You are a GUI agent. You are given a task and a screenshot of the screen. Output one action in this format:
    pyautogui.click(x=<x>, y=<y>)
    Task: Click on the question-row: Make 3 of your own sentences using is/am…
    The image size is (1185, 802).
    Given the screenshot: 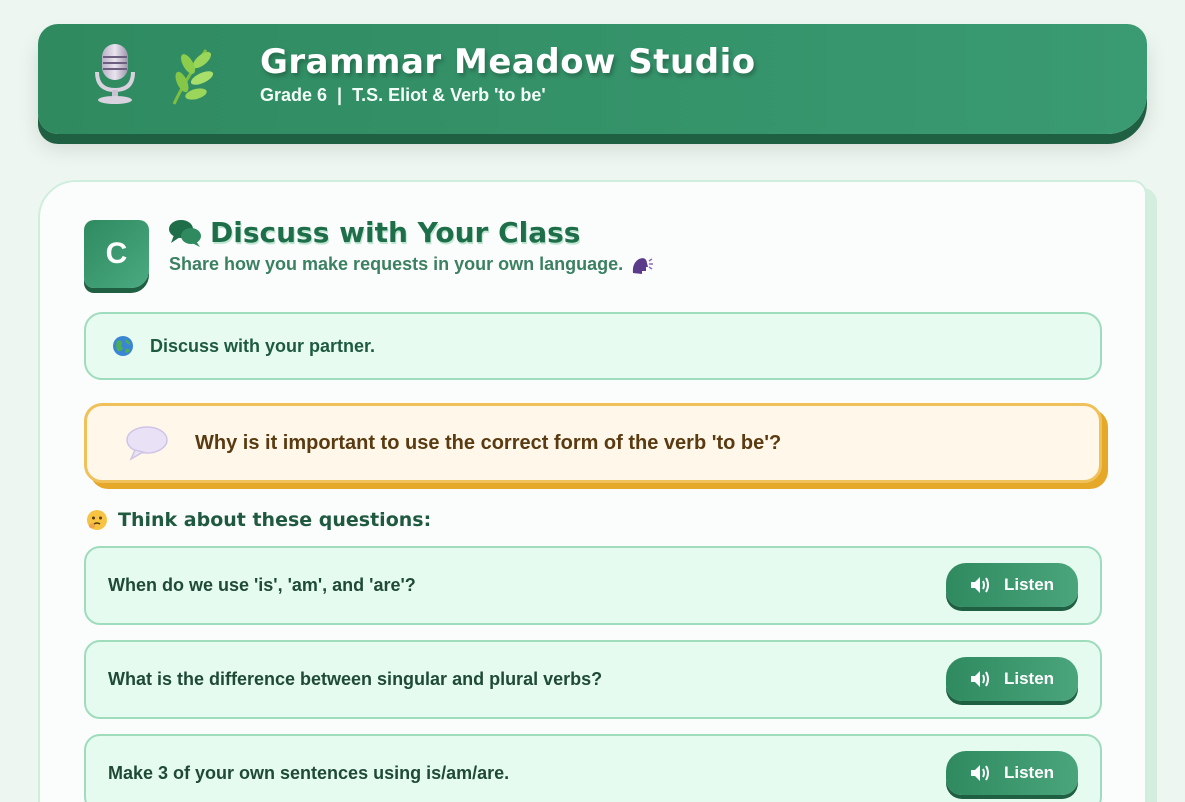 What is the action you would take?
    pyautogui.click(x=593, y=768)
    